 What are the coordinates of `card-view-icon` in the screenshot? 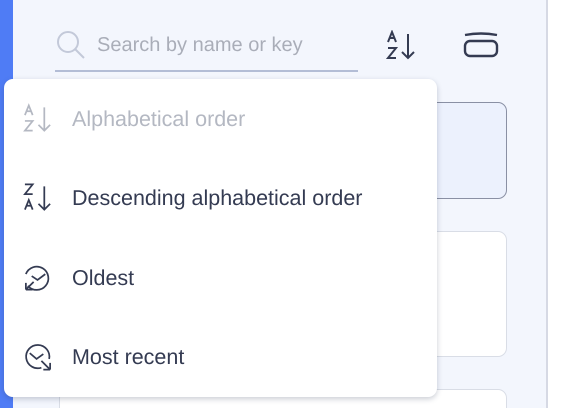 It's located at (481, 46).